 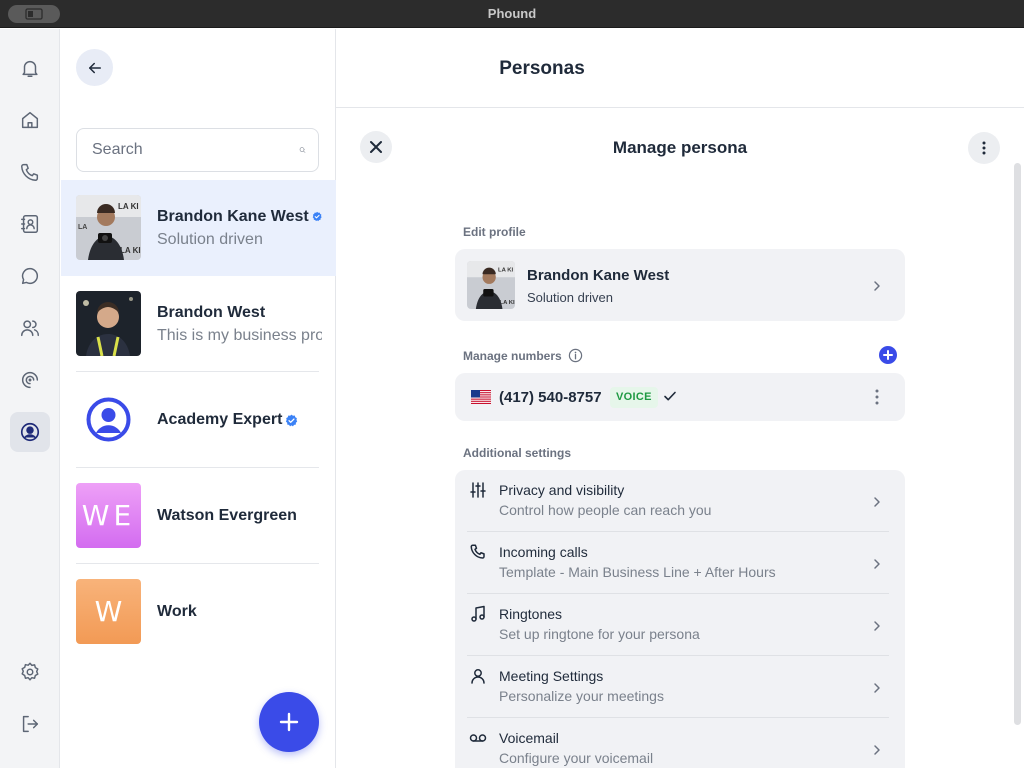 I want to click on contacts-icon, so click(x=30, y=224).